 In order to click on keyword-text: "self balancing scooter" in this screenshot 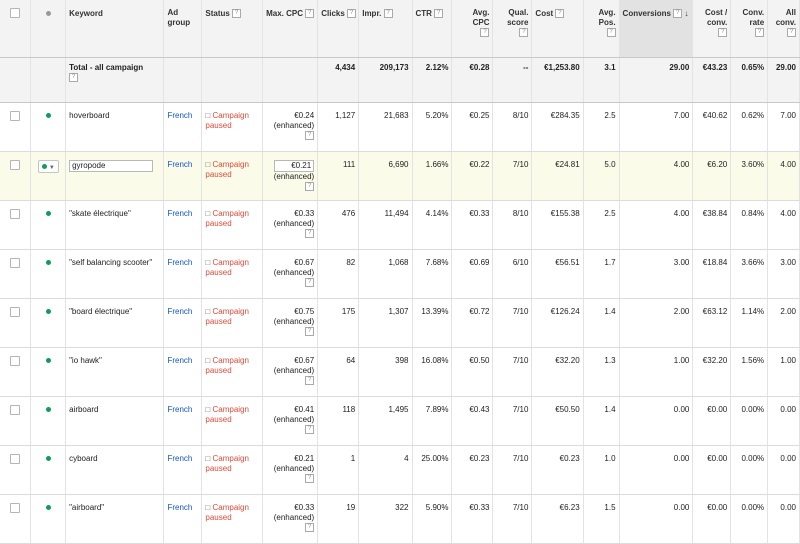, I will do `click(110, 262)`.